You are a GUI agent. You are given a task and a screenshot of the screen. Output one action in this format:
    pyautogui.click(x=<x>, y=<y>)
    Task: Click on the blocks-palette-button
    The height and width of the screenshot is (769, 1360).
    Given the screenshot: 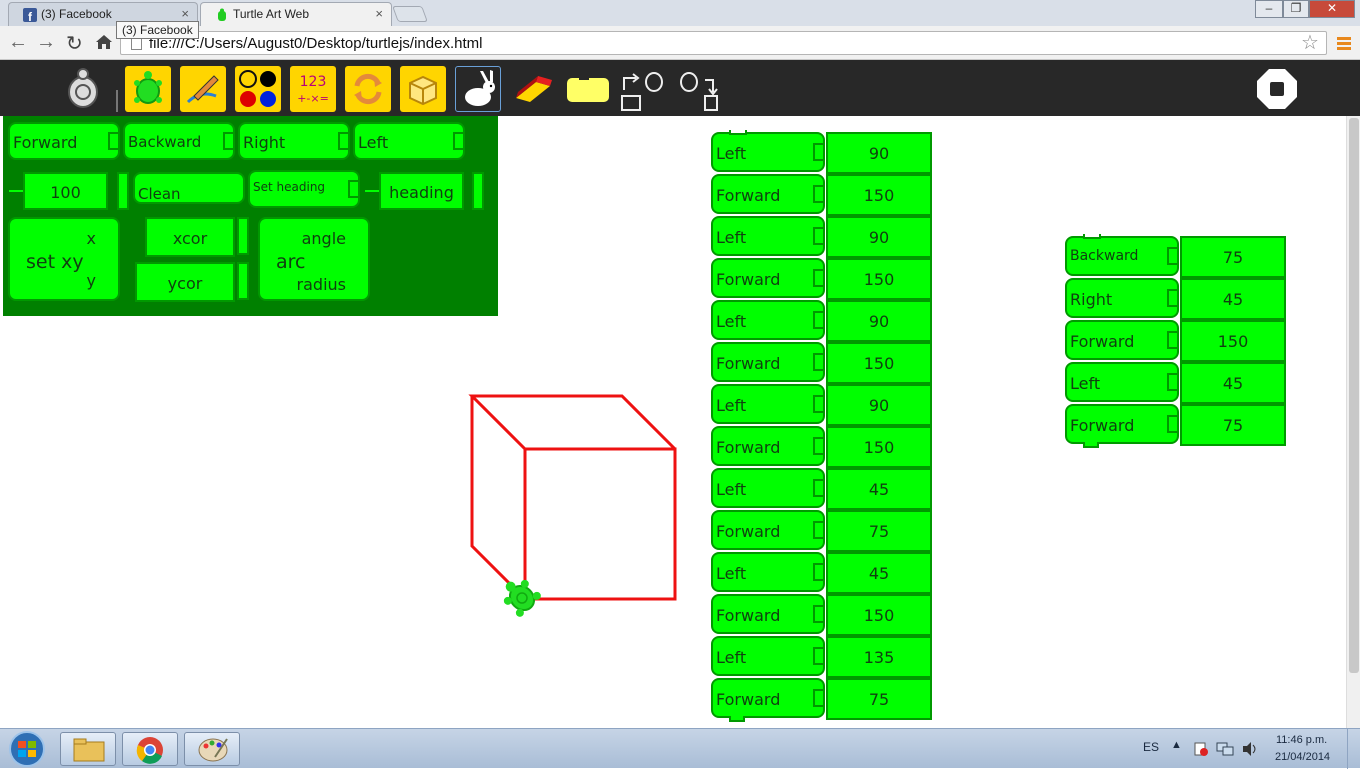 What is the action you would take?
    pyautogui.click(x=423, y=89)
    